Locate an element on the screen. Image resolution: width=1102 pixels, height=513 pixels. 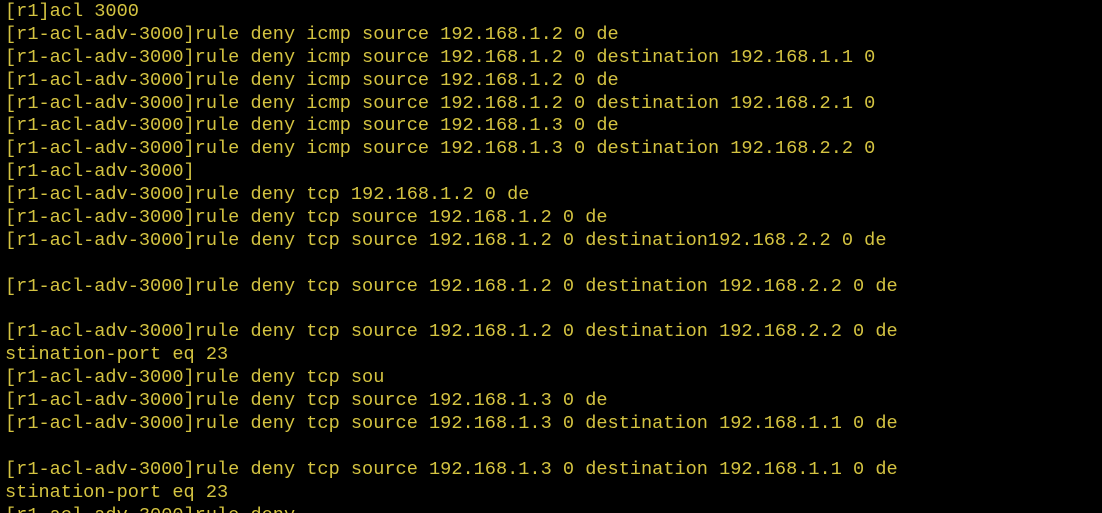
terminal-line: [r1-acl-adv-3000] is located at coordinates (100, 172).